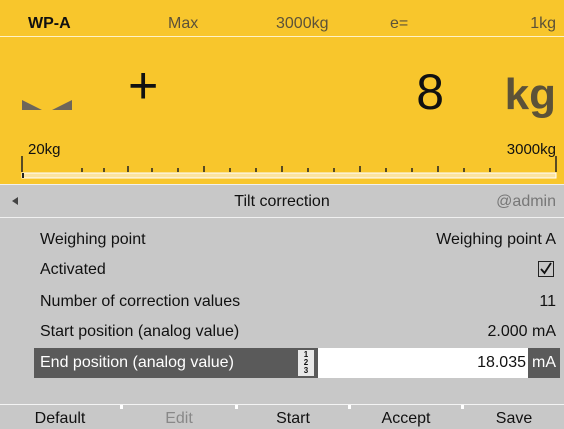  I want to click on weight-sign: +, so click(143, 86).